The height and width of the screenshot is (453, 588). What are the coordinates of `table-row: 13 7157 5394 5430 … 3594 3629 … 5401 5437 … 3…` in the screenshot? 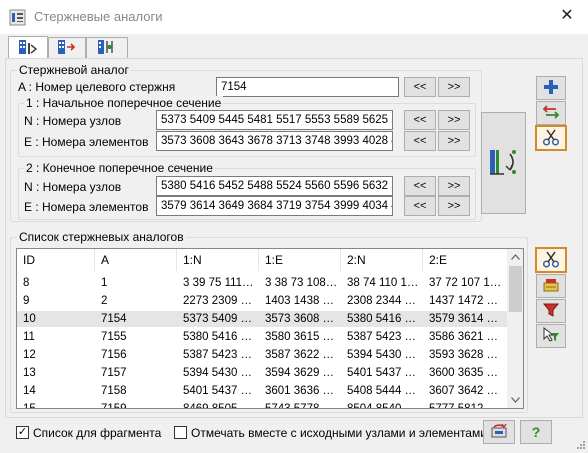 It's located at (263, 373).